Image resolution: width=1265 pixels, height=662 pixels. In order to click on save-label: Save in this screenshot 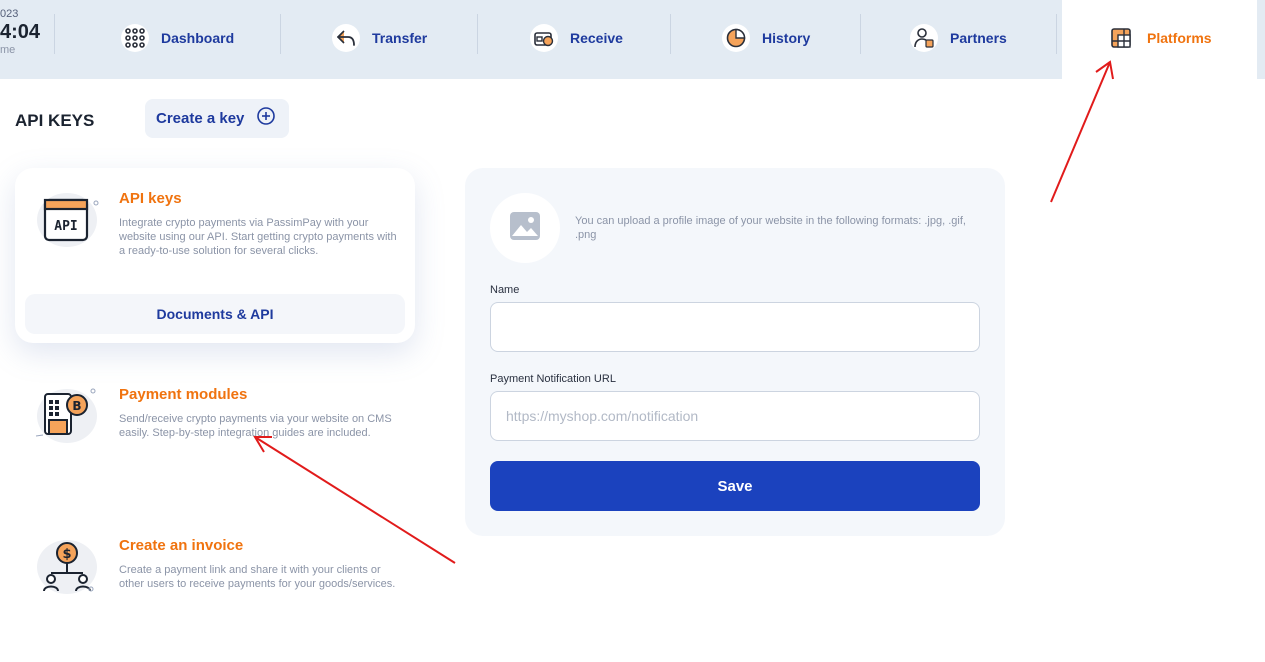, I will do `click(735, 486)`.